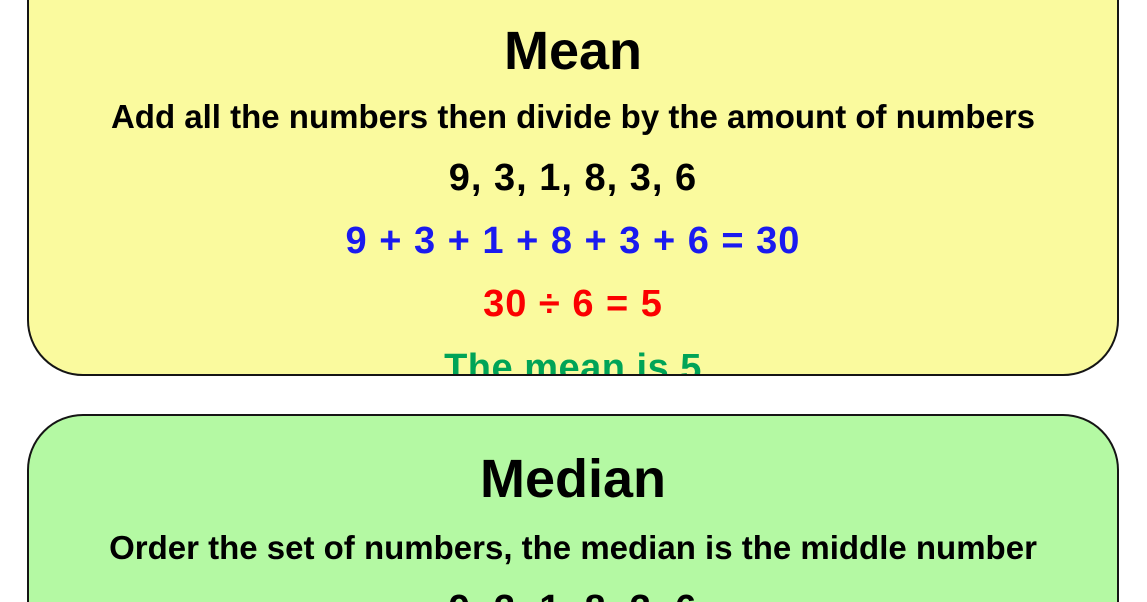  I want to click on median-dataset: 9, 3, 1, 8, 3, 6, so click(573, 596).